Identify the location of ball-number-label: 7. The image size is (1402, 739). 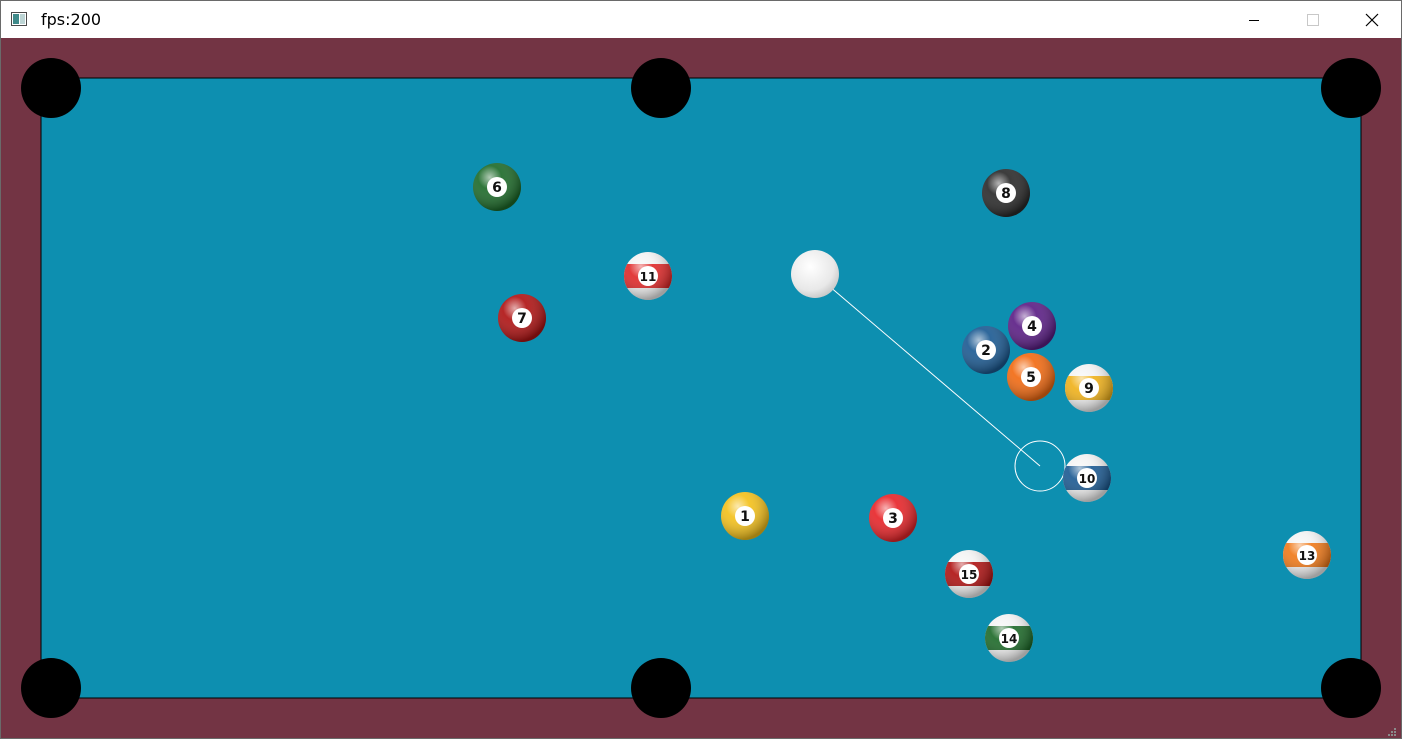
(522, 319).